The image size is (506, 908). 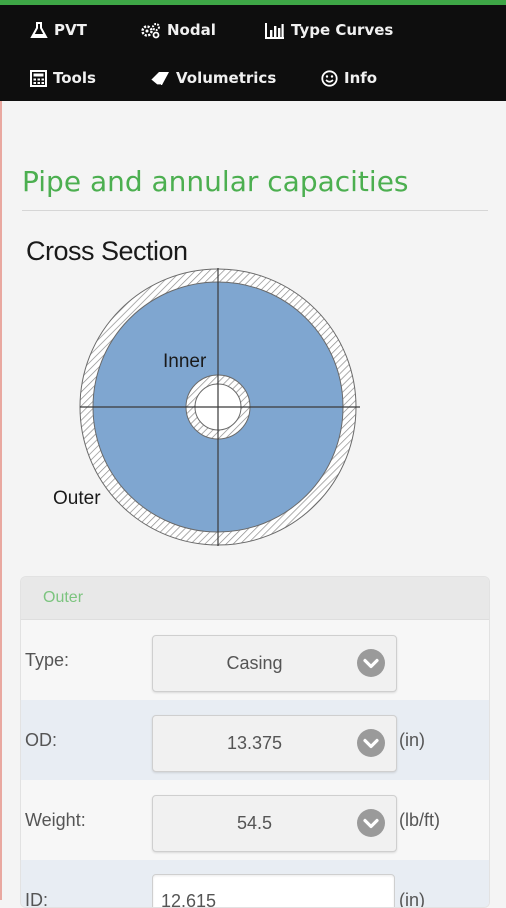 I want to click on smiley-icon, so click(x=329, y=78).